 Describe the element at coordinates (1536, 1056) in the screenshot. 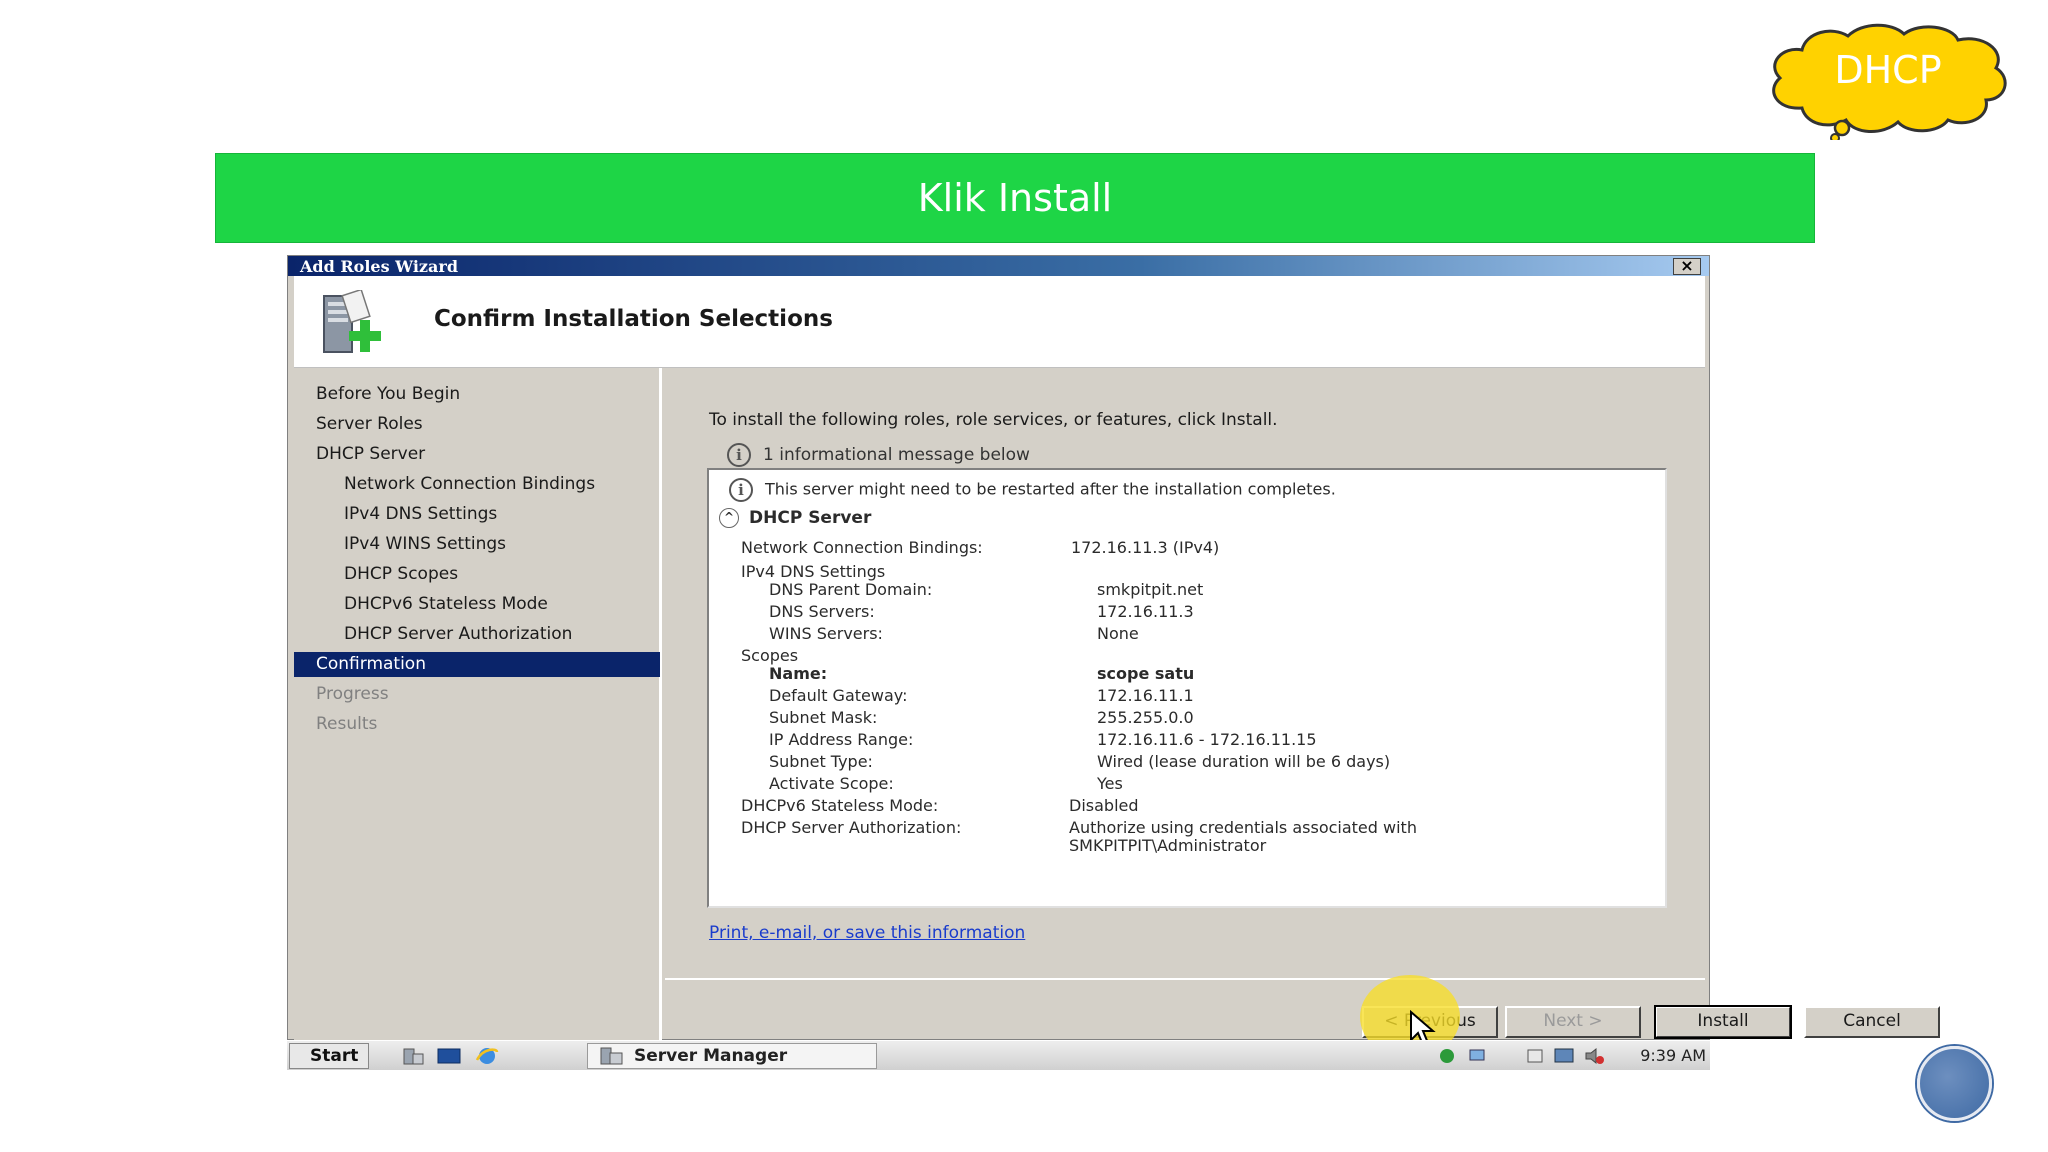

I see `notification-tray-icon` at that location.